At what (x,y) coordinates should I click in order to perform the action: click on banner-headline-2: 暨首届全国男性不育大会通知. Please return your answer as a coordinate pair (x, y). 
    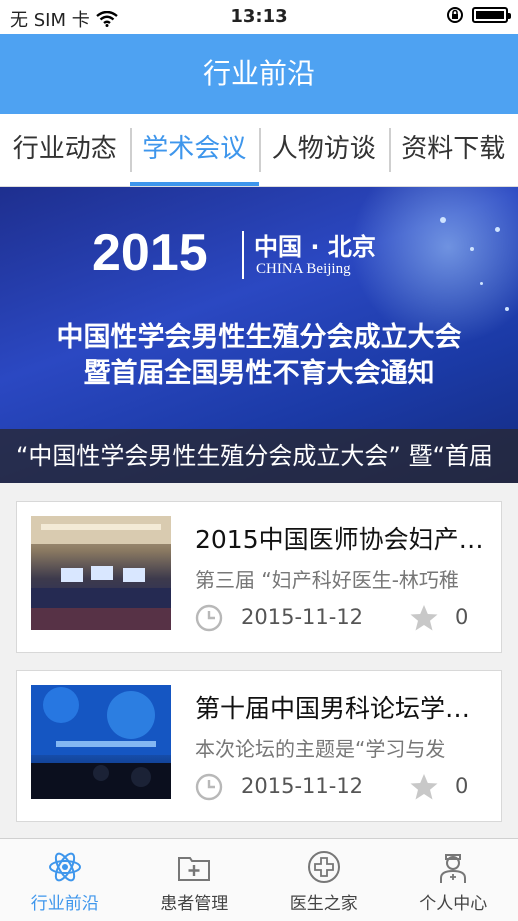
    Looking at the image, I should click on (259, 370).